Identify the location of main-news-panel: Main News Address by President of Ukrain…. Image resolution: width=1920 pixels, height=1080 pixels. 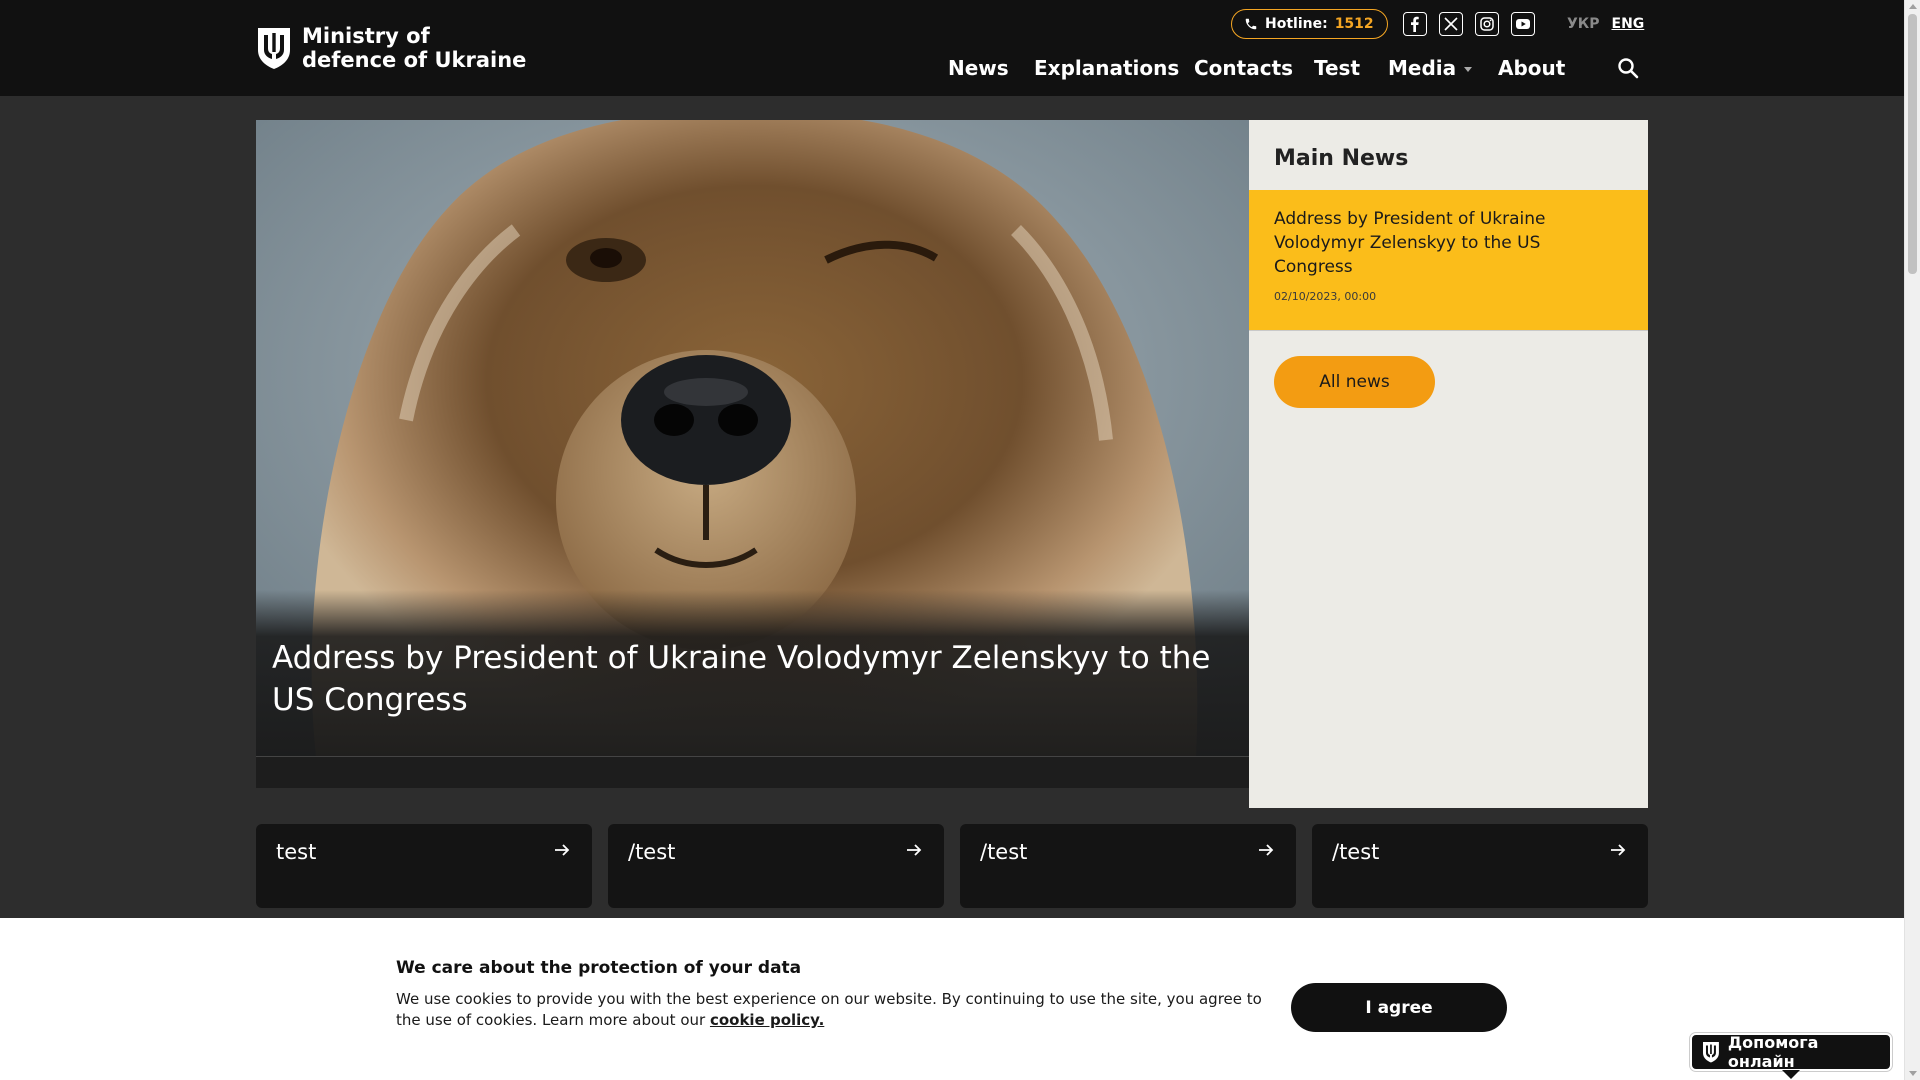
(1448, 464).